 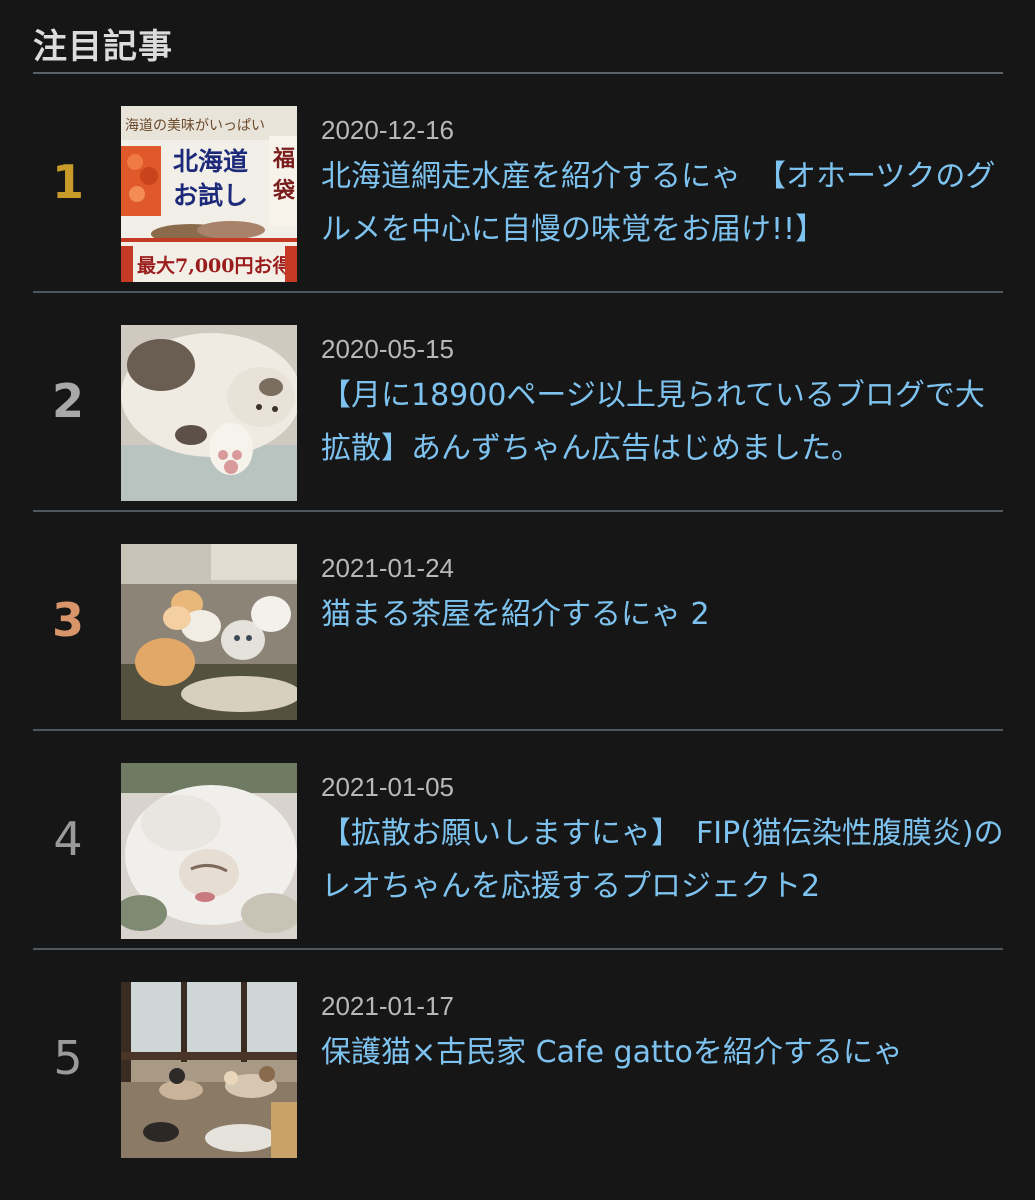 I want to click on rank-number: 5, so click(x=68, y=1058).